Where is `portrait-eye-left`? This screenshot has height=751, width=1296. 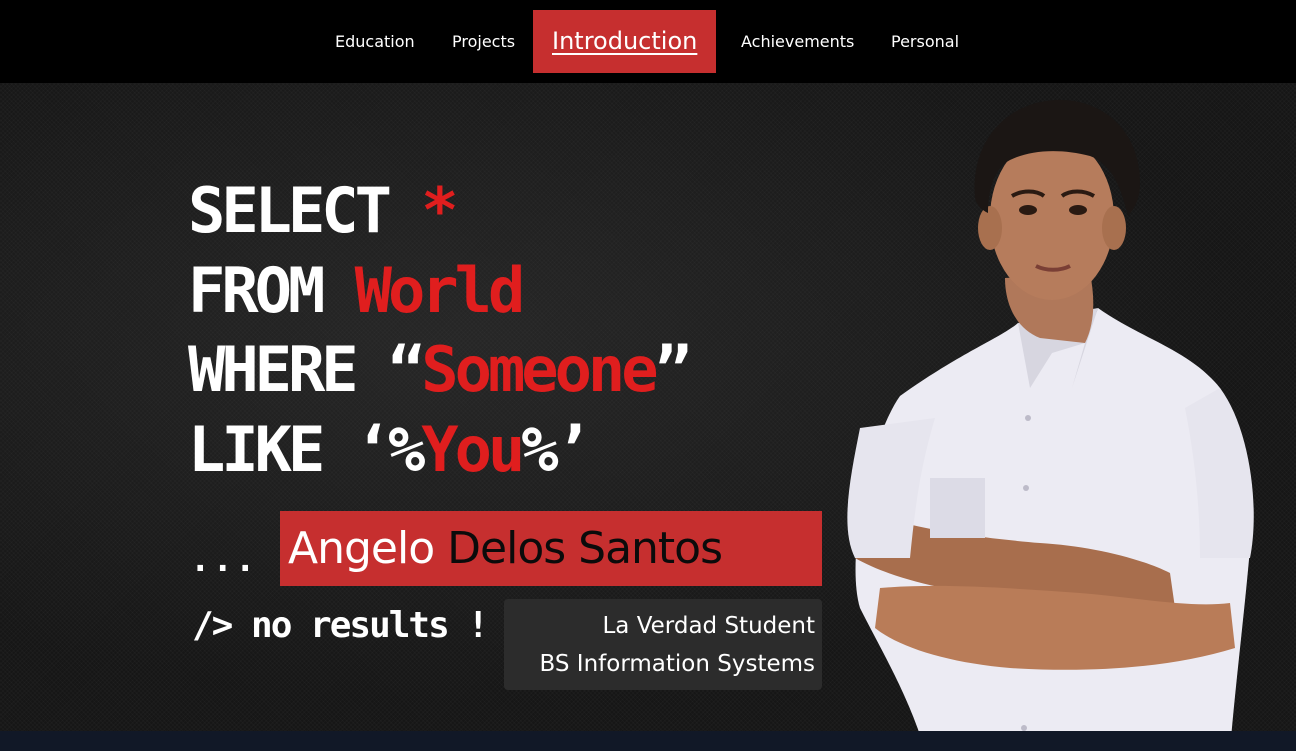 portrait-eye-left is located at coordinates (1028, 210).